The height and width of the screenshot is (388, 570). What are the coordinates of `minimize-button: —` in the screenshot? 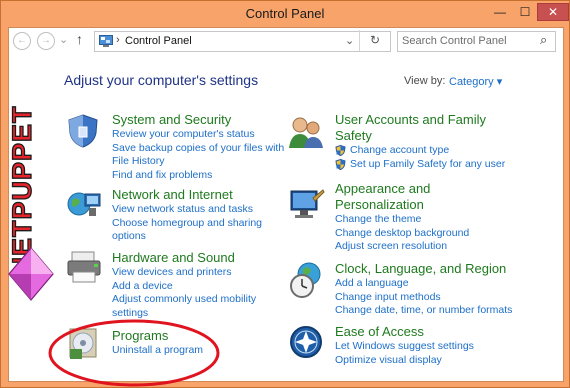 It's located at (500, 12).